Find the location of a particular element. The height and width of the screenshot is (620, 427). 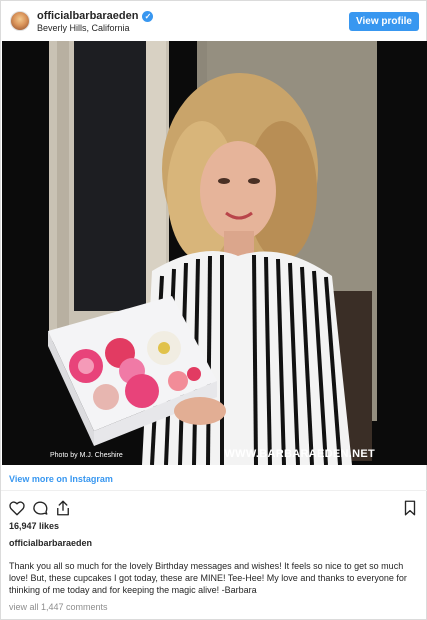

view-profile-button: View profile is located at coordinates (384, 21).